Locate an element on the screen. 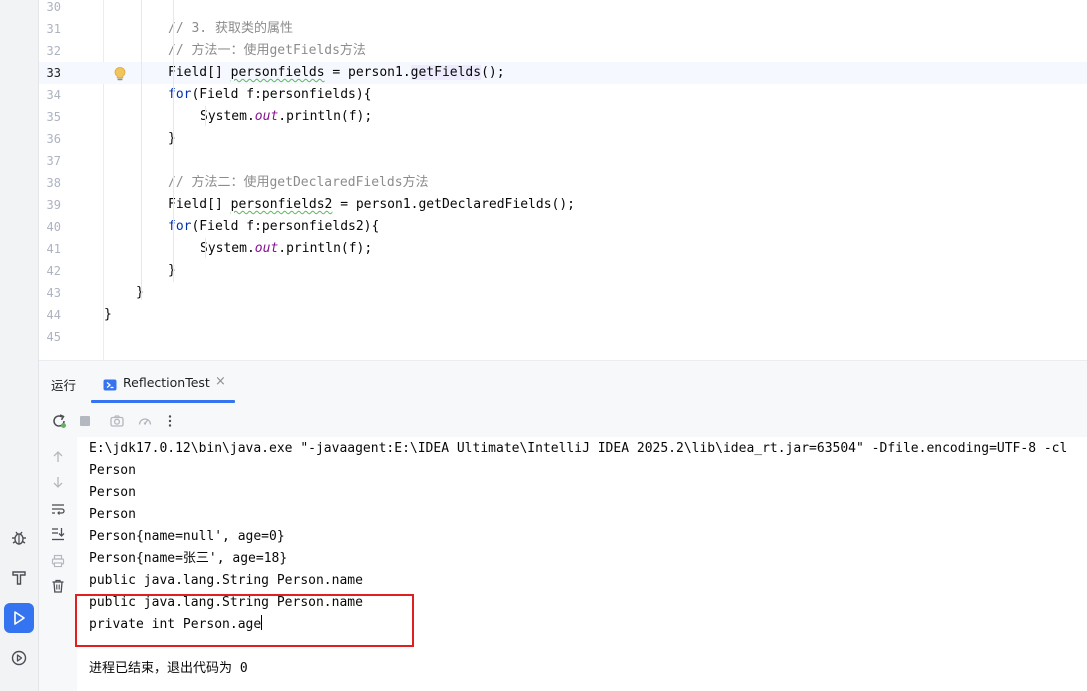  console-line: Person{name=null', age=0} is located at coordinates (187, 536).